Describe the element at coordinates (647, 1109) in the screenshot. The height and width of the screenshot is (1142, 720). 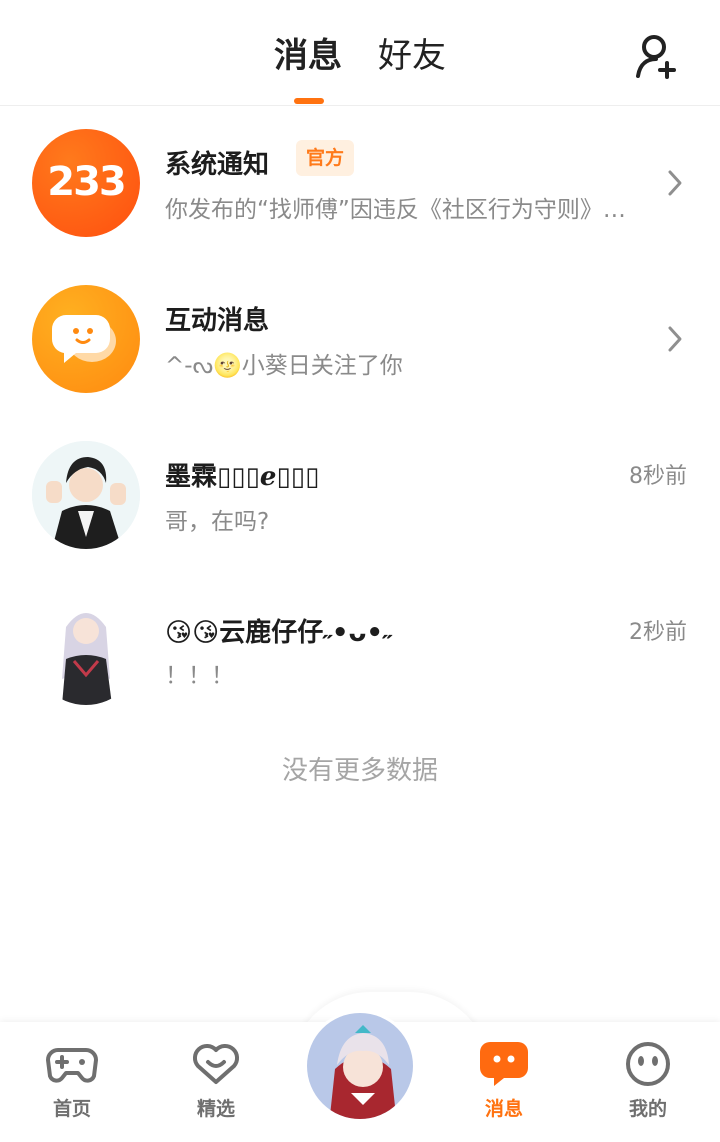
I see `nav-label: 我的` at that location.